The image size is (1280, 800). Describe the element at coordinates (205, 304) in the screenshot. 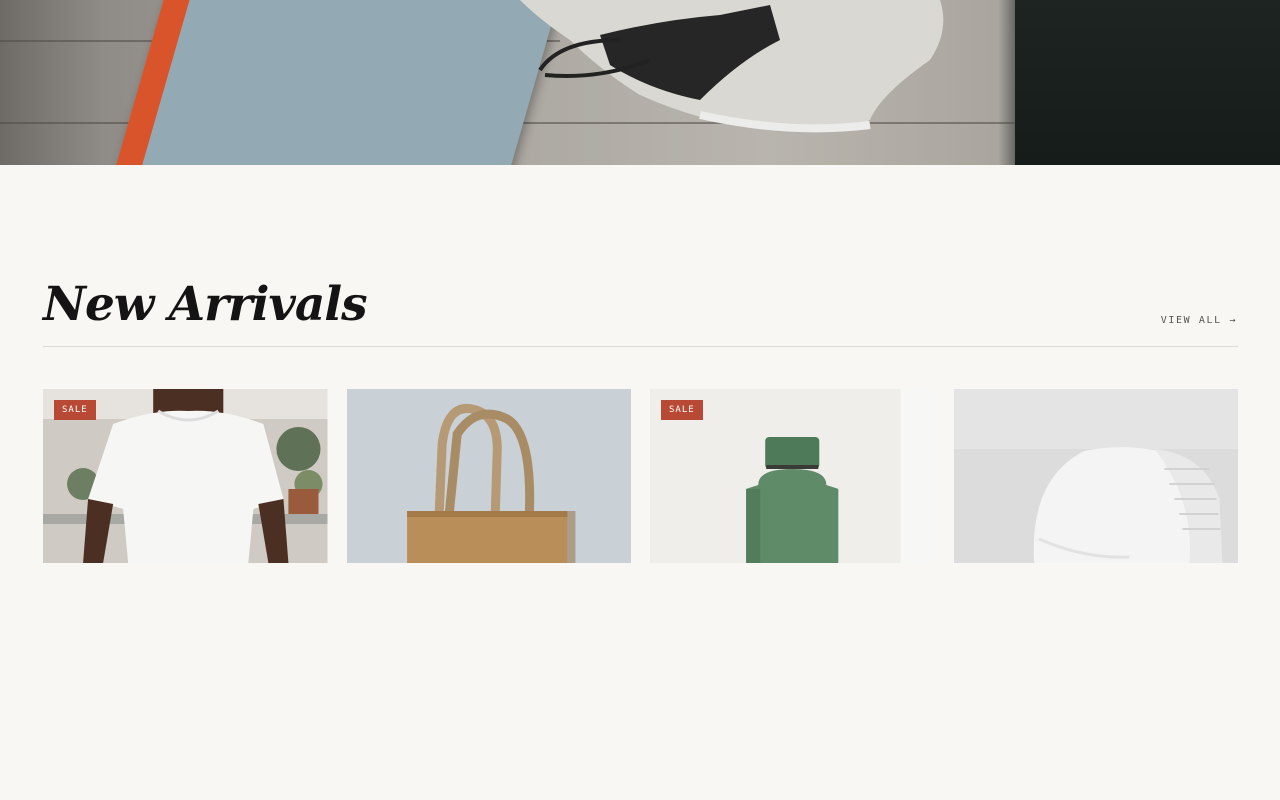

I see `section-title: New Arrivals` at that location.